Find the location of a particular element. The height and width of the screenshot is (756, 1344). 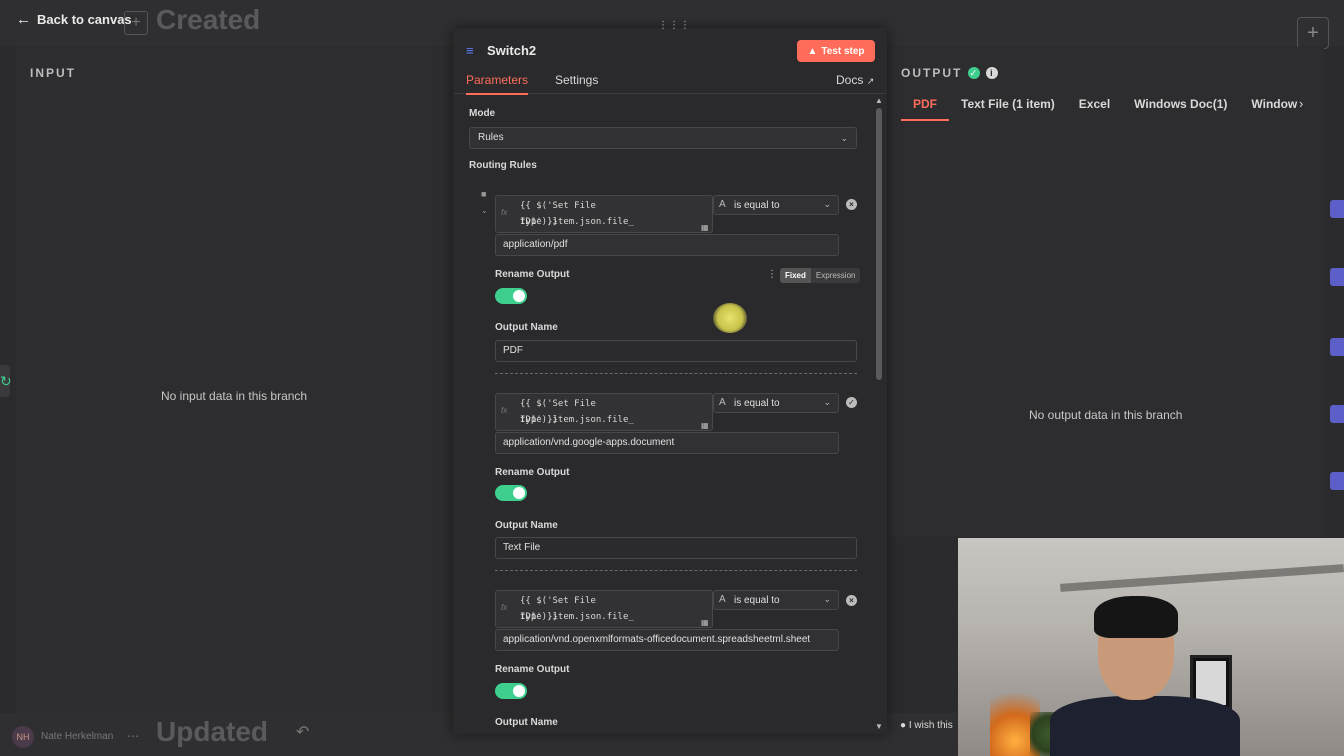

user-name: Nate Herkelman is located at coordinates (77, 736).